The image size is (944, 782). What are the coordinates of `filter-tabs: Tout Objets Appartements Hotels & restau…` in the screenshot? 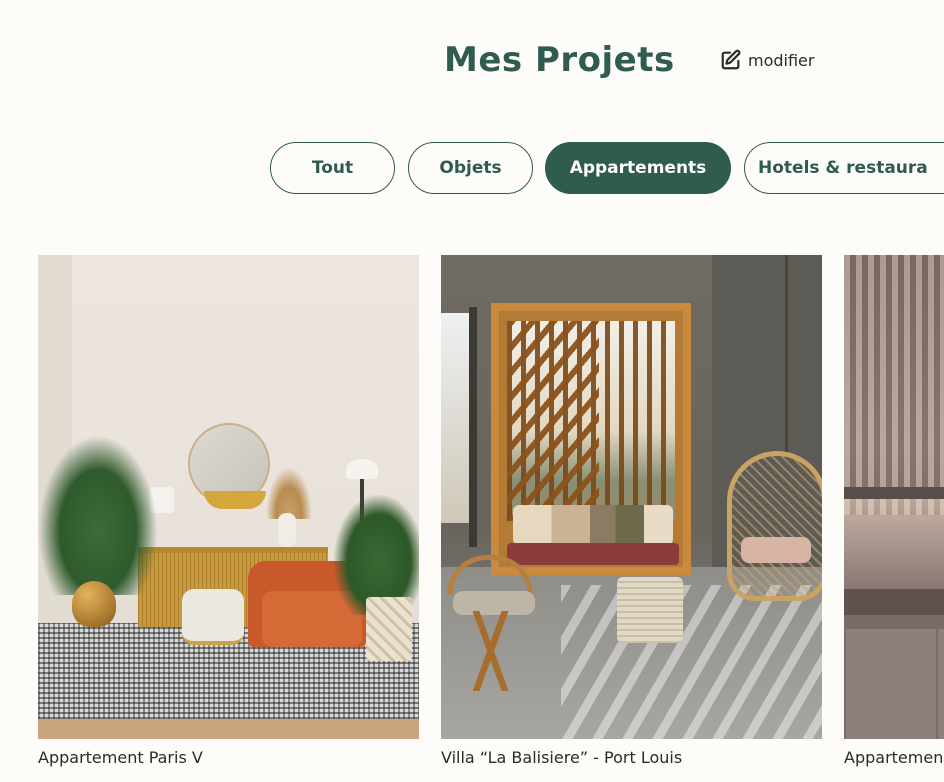 It's located at (472, 168).